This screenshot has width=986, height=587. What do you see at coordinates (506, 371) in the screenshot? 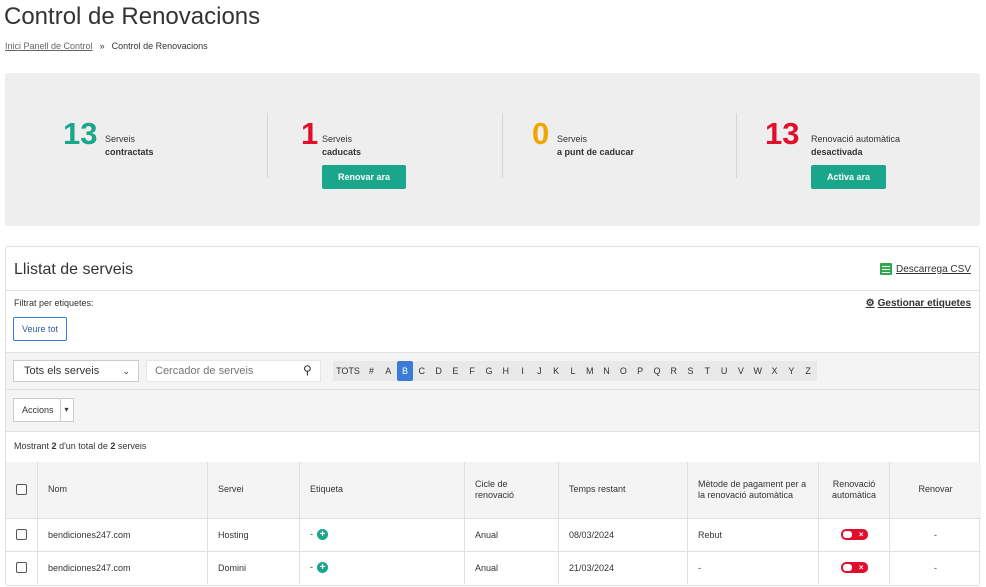
I see `letter-filter-h: H` at bounding box center [506, 371].